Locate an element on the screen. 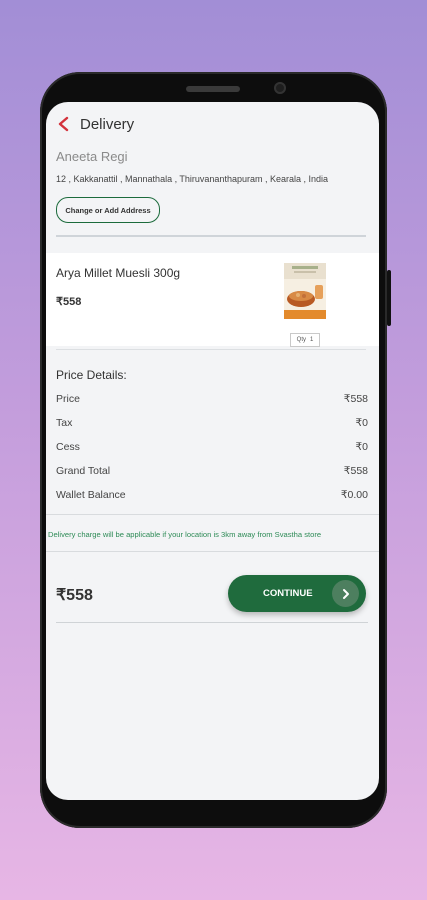 This screenshot has height=900, width=427. order-total: ₹558 is located at coordinates (74, 595).